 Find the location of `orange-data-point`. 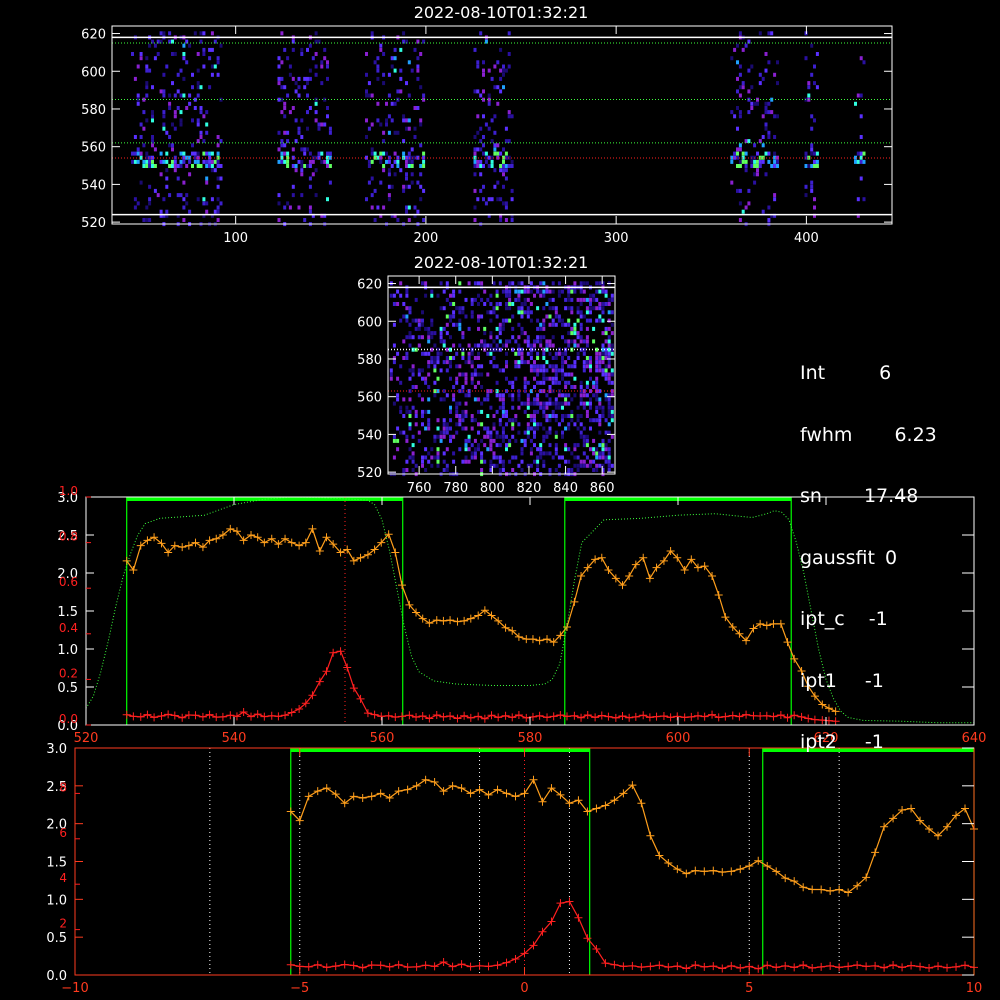

orange-data-point is located at coordinates (182, 547).